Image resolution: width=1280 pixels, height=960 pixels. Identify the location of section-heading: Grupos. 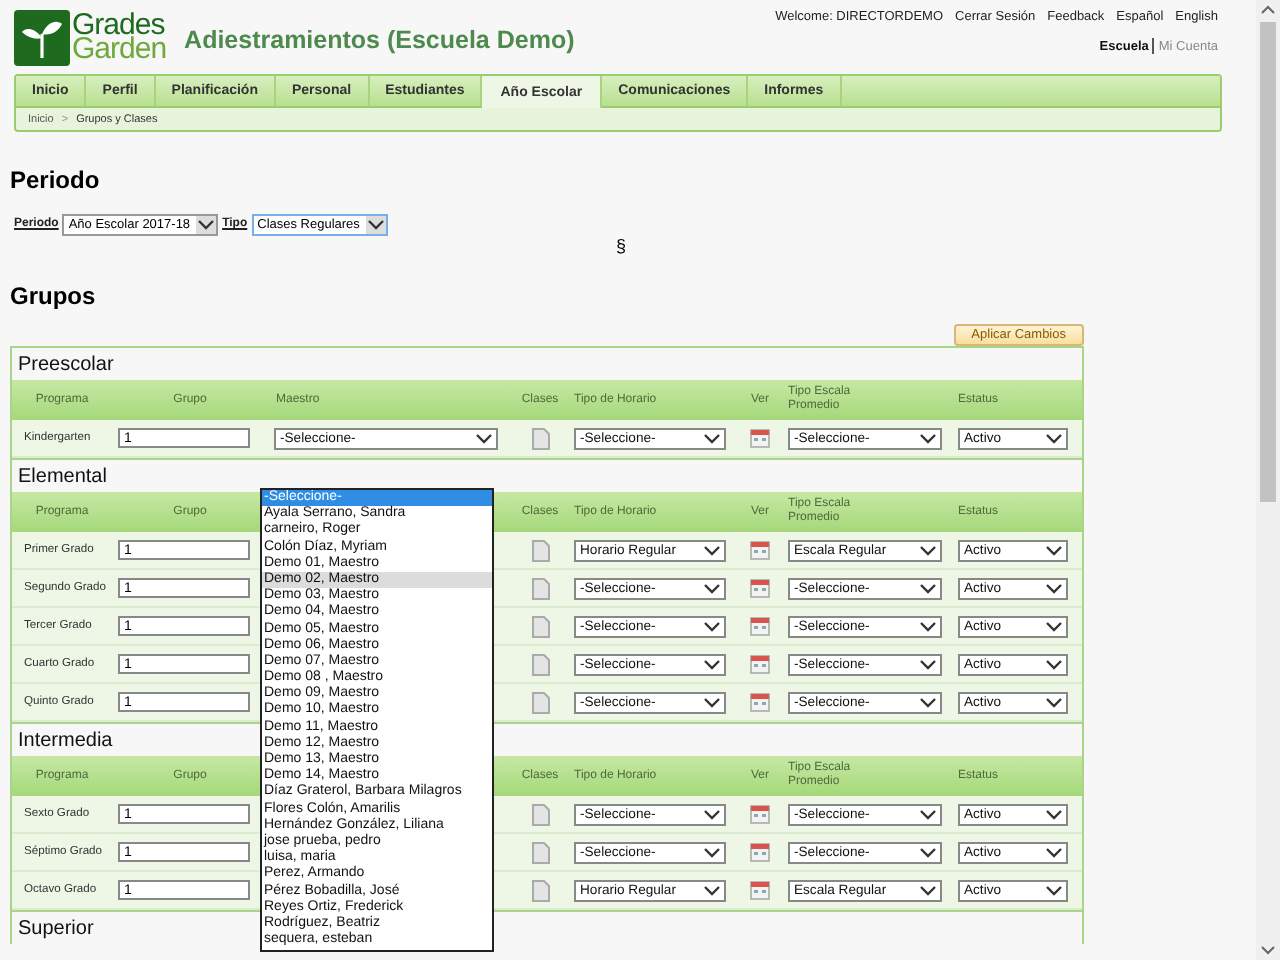
(54, 296).